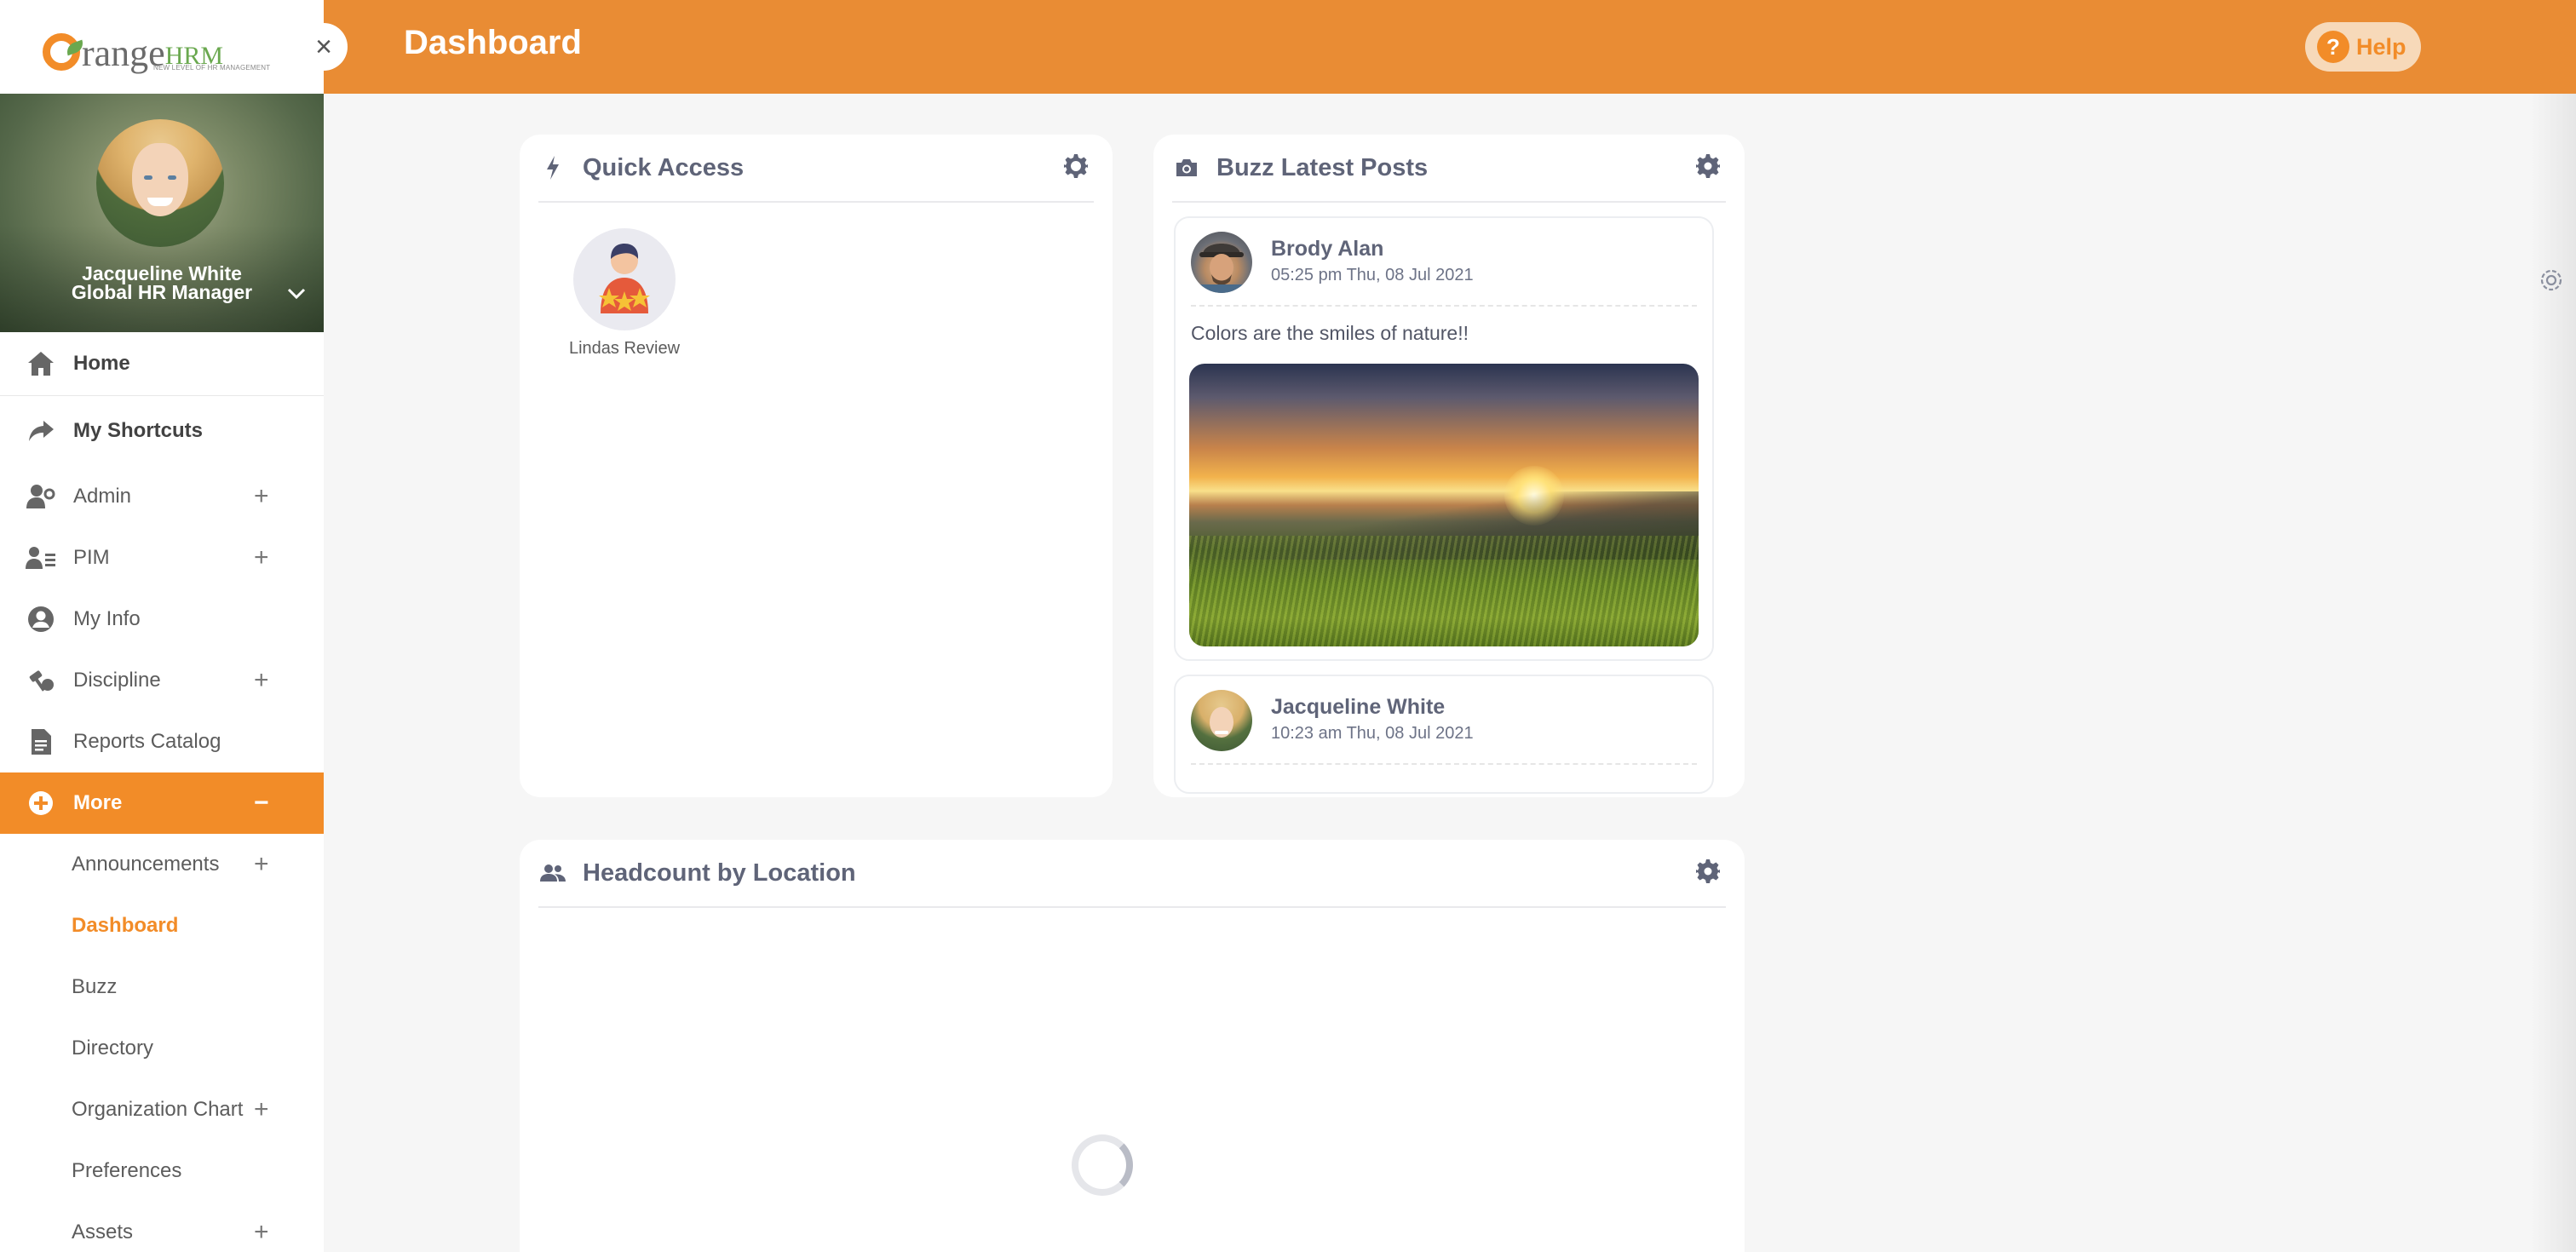 The image size is (2576, 1252). What do you see at coordinates (107, 619) in the screenshot?
I see `sidebar-item-label: My Info` at bounding box center [107, 619].